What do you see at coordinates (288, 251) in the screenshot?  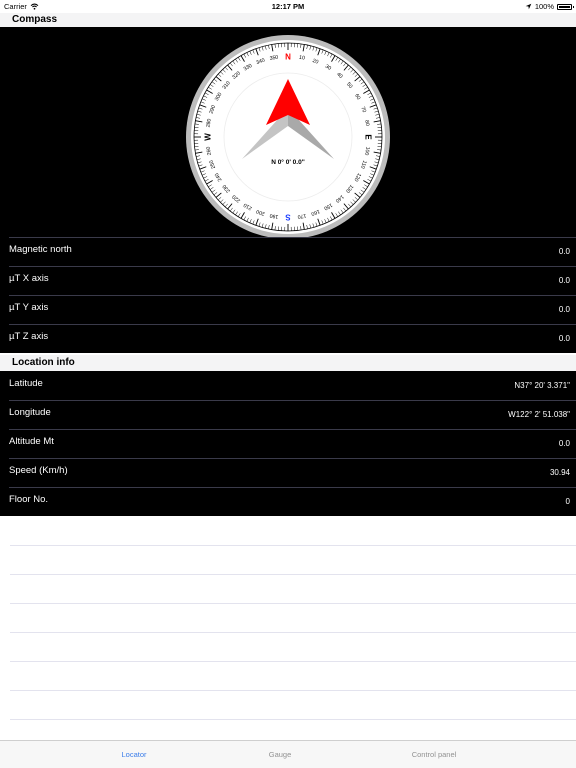 I see `list-item: Magnetic north 0.0` at bounding box center [288, 251].